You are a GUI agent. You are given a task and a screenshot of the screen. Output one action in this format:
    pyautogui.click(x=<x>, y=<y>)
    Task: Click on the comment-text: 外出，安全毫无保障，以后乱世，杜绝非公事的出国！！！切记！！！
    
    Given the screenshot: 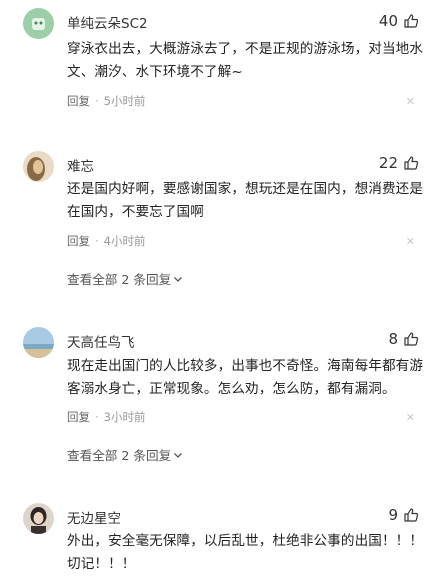 What is the action you would take?
    pyautogui.click(x=245, y=552)
    